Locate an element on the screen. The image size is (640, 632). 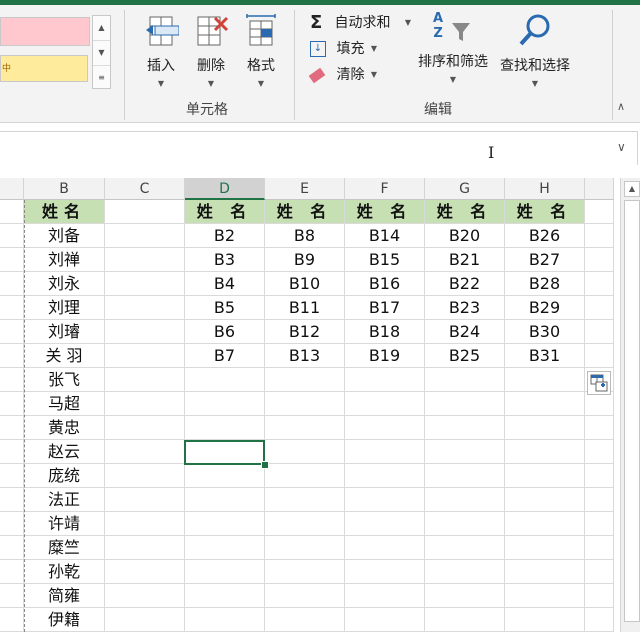
table-cell: B24 is located at coordinates (465, 332).